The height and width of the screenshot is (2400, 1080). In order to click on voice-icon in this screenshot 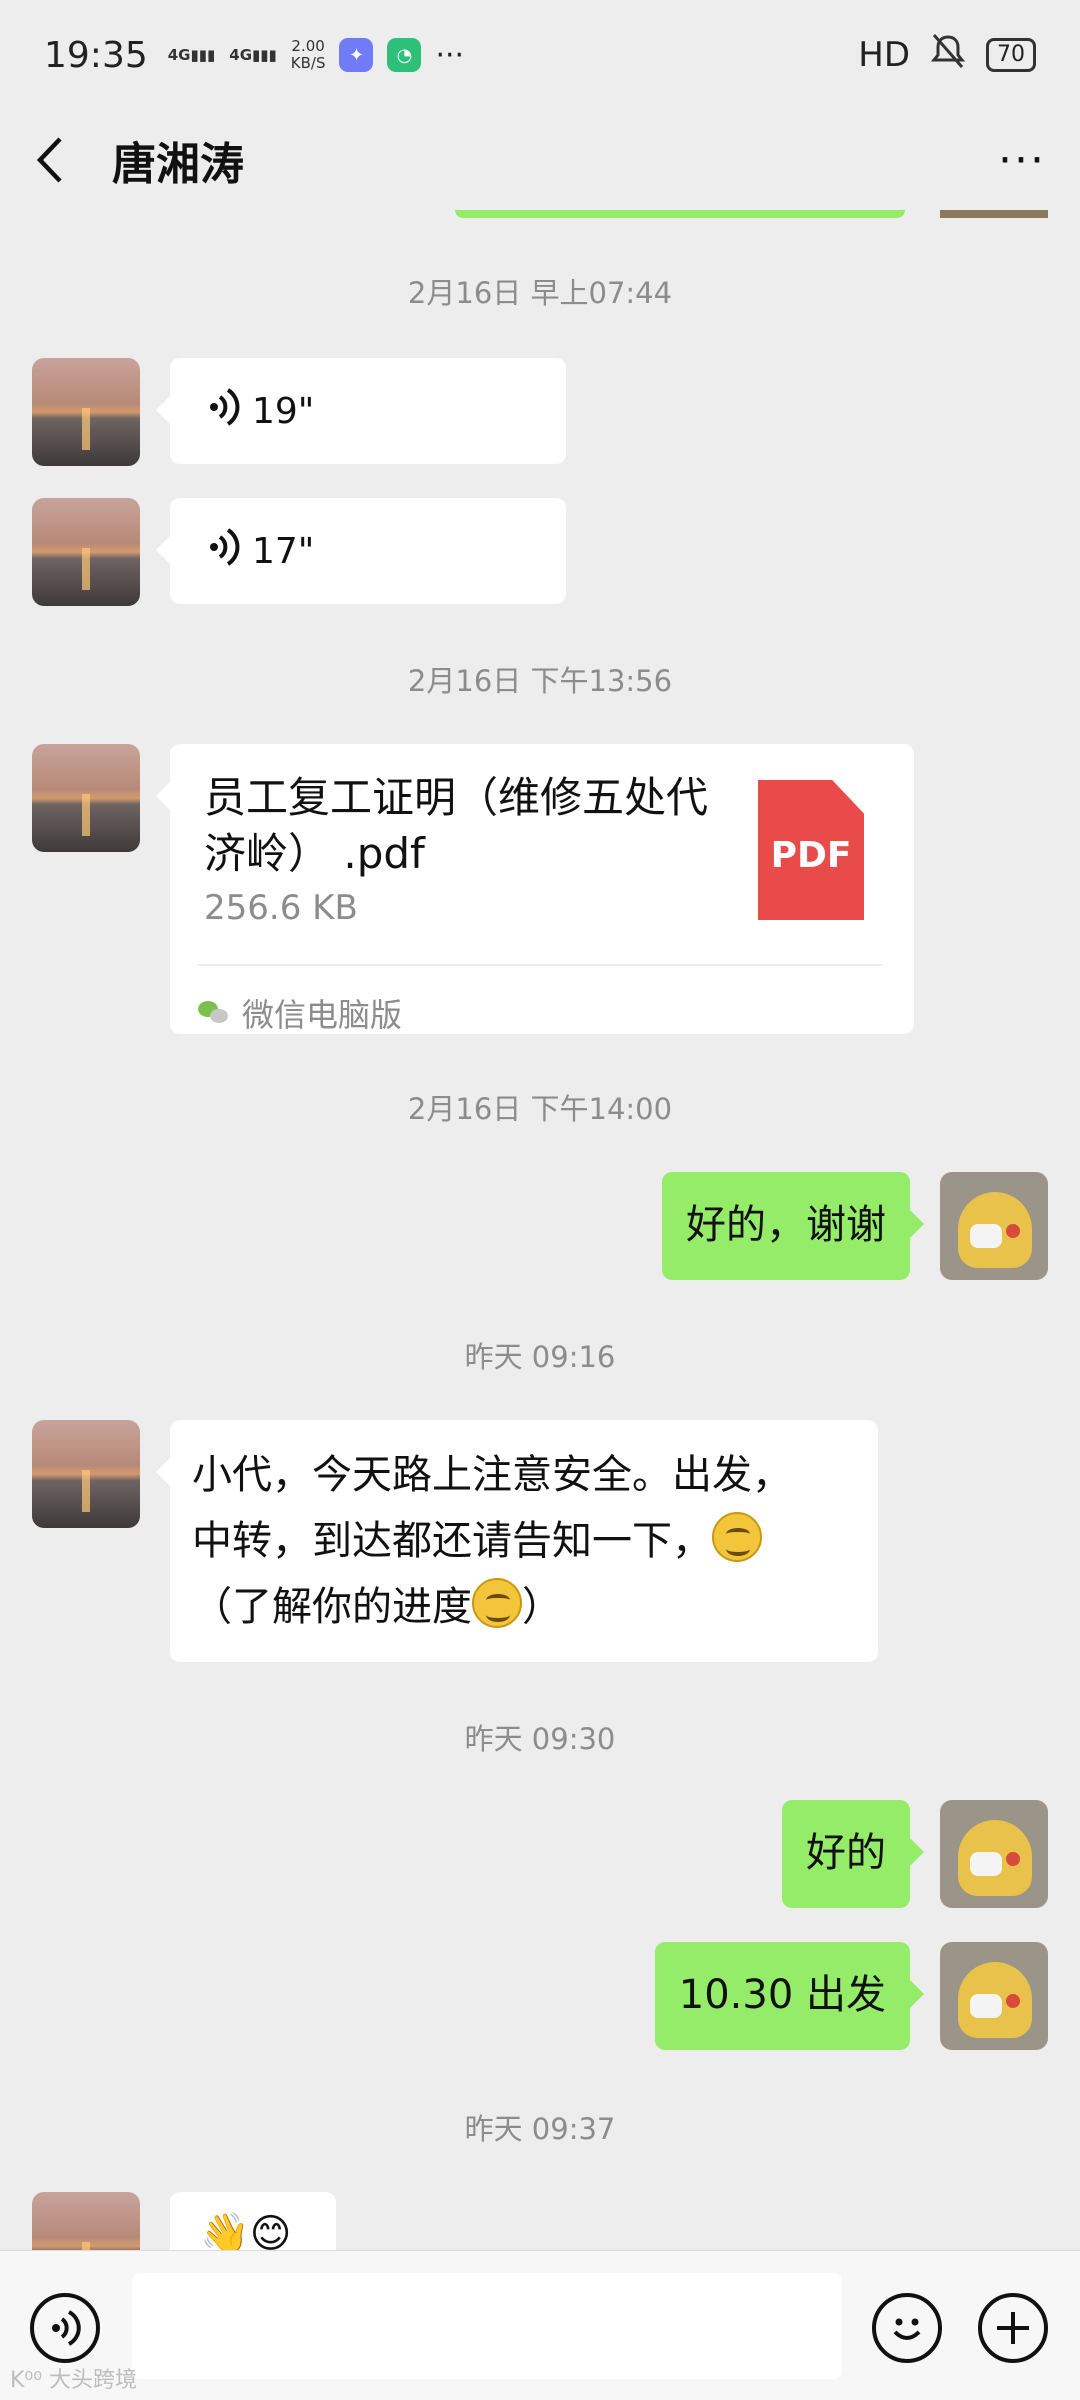, I will do `click(65, 2328)`.